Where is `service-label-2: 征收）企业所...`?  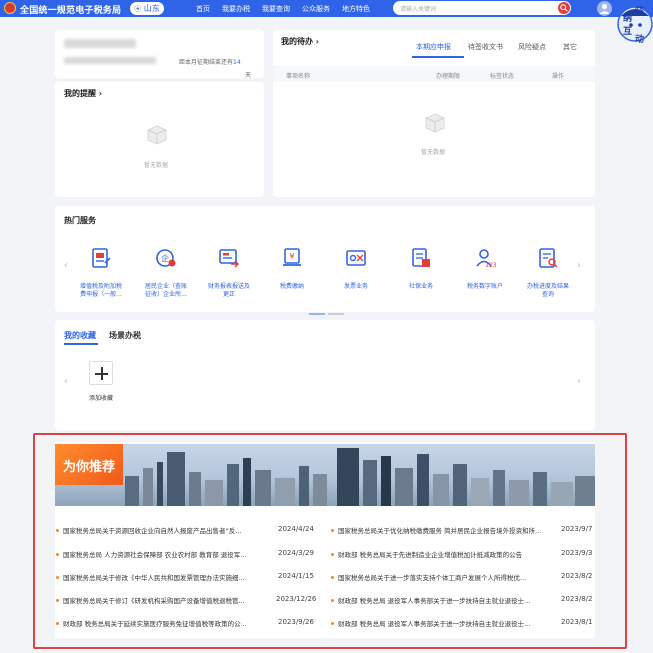
service-label-2: 征收）企业所... is located at coordinates (166, 294).